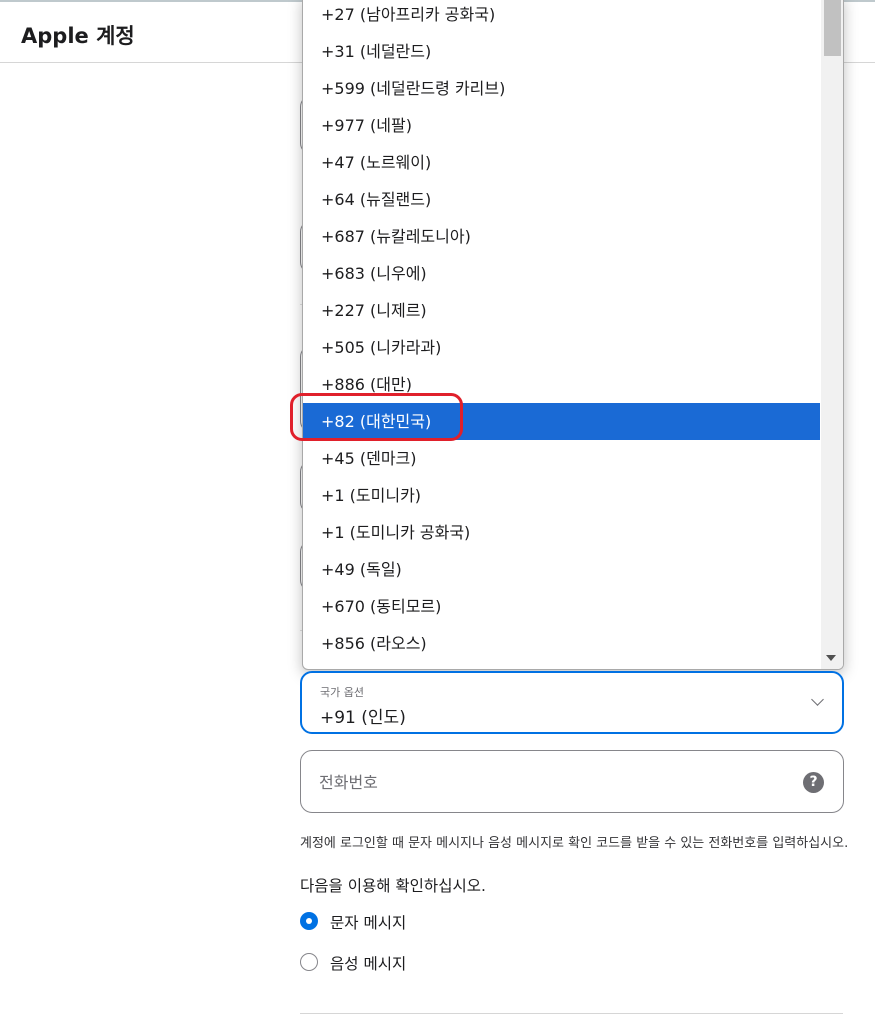 This screenshot has height=1016, width=875. I want to click on country-code-option: +856 (라오스), so click(561, 643).